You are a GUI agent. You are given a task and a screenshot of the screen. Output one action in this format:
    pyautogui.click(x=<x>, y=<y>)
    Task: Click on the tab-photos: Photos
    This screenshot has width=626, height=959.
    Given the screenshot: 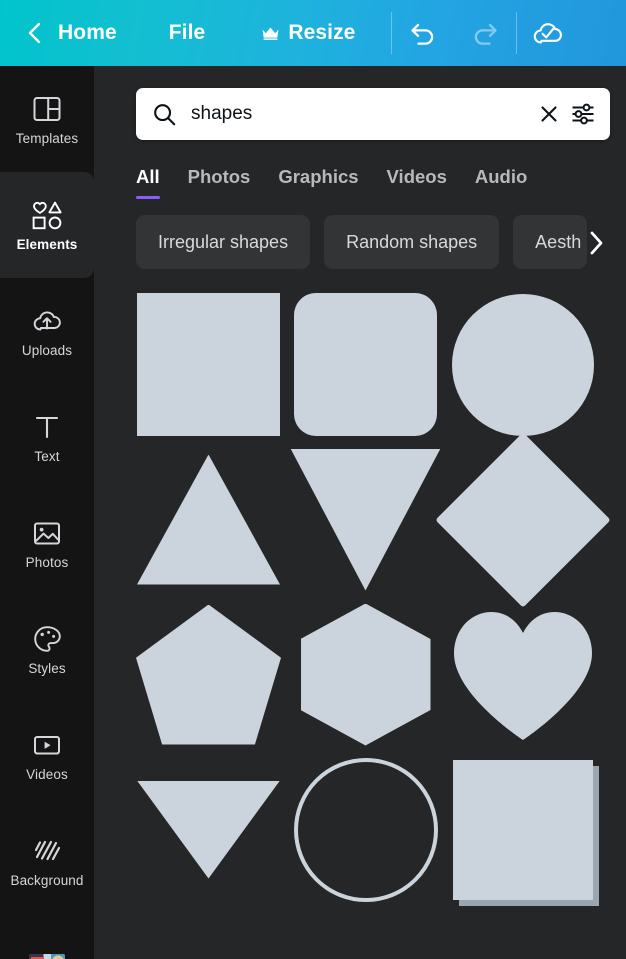 What is the action you would take?
    pyautogui.click(x=219, y=182)
    